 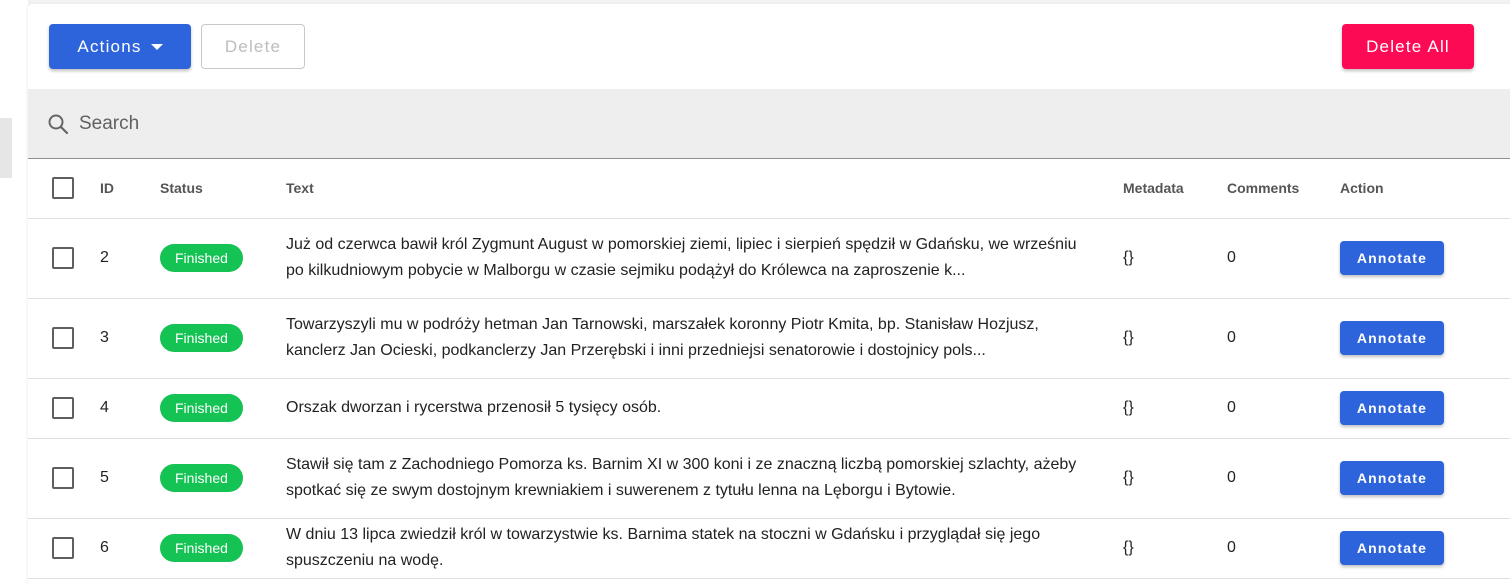 I want to click on header-id: ID, so click(x=130, y=189).